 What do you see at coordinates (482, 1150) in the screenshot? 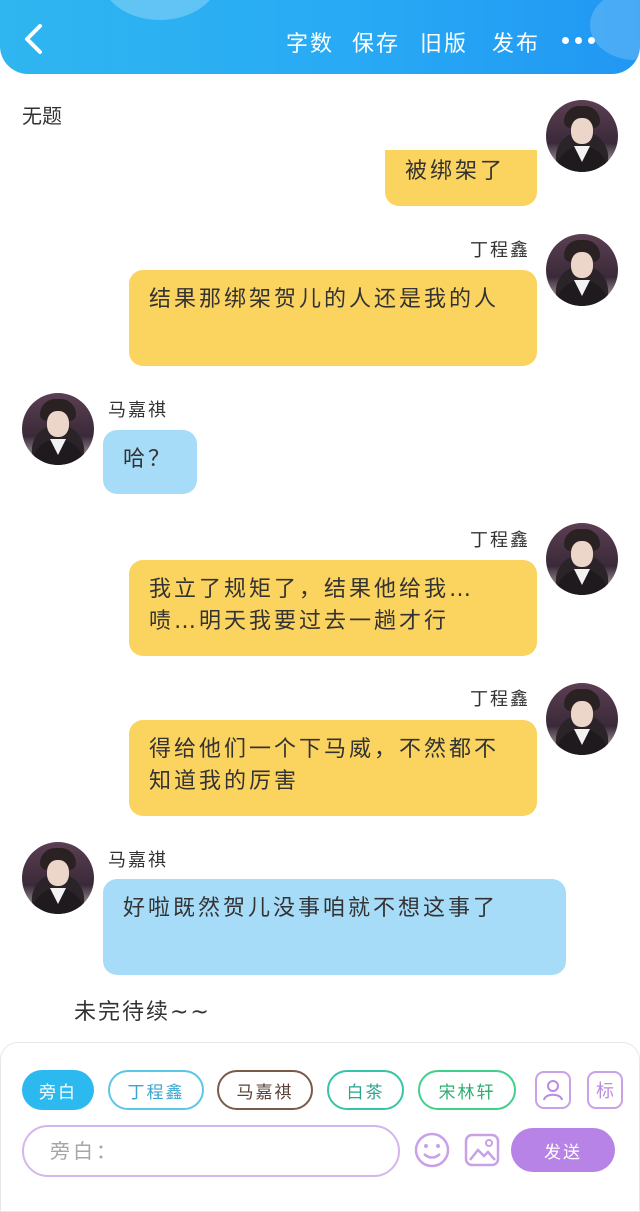
I see `image-icon` at bounding box center [482, 1150].